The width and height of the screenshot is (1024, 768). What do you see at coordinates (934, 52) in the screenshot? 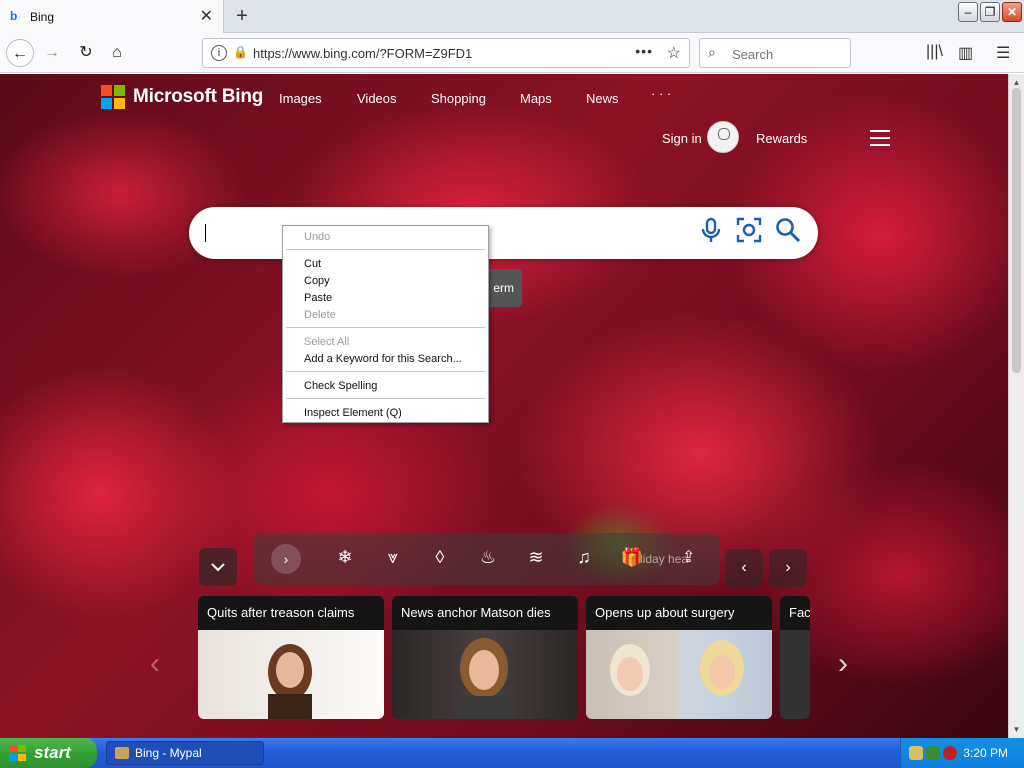
I see `library-icon: |||\` at bounding box center [934, 52].